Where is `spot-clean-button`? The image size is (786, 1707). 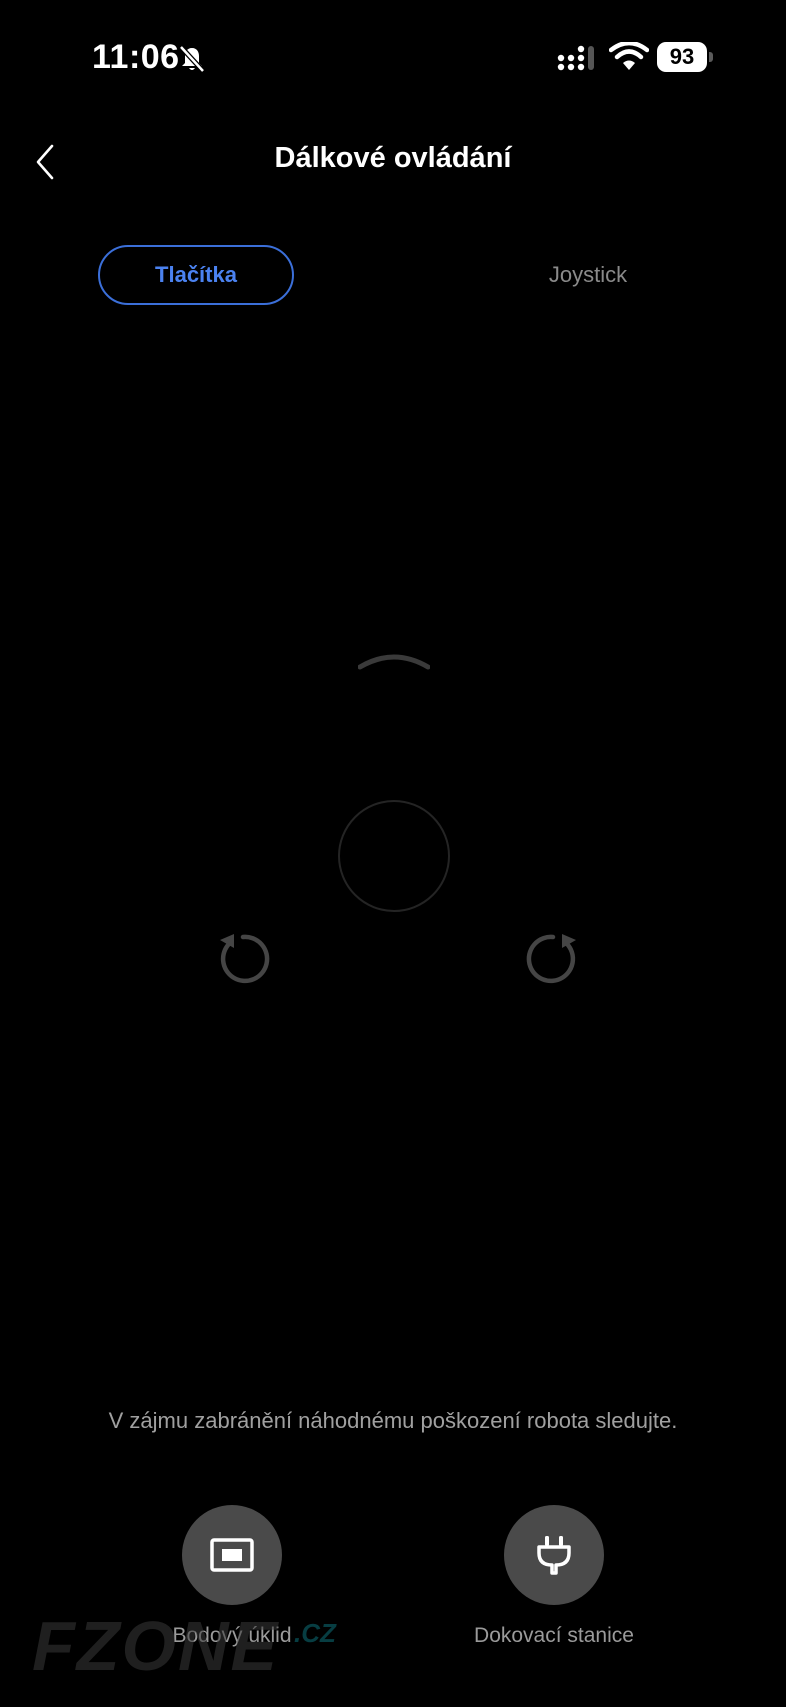 spot-clean-button is located at coordinates (232, 1555).